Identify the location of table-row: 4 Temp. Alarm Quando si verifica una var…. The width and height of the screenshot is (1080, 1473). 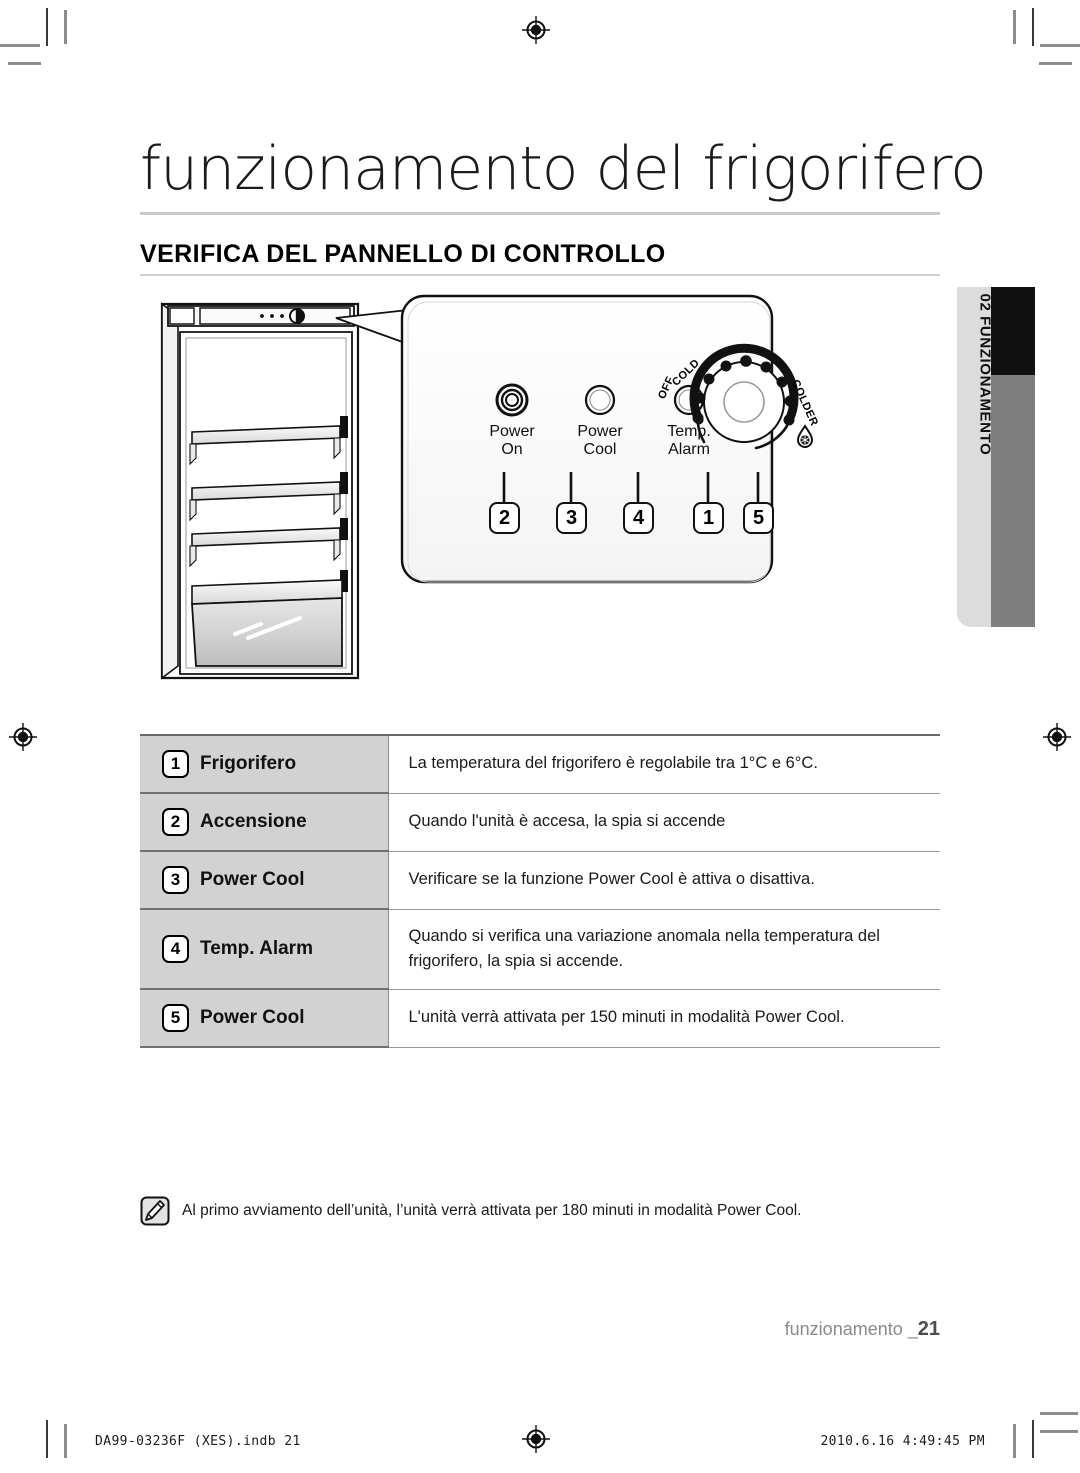
(540, 950).